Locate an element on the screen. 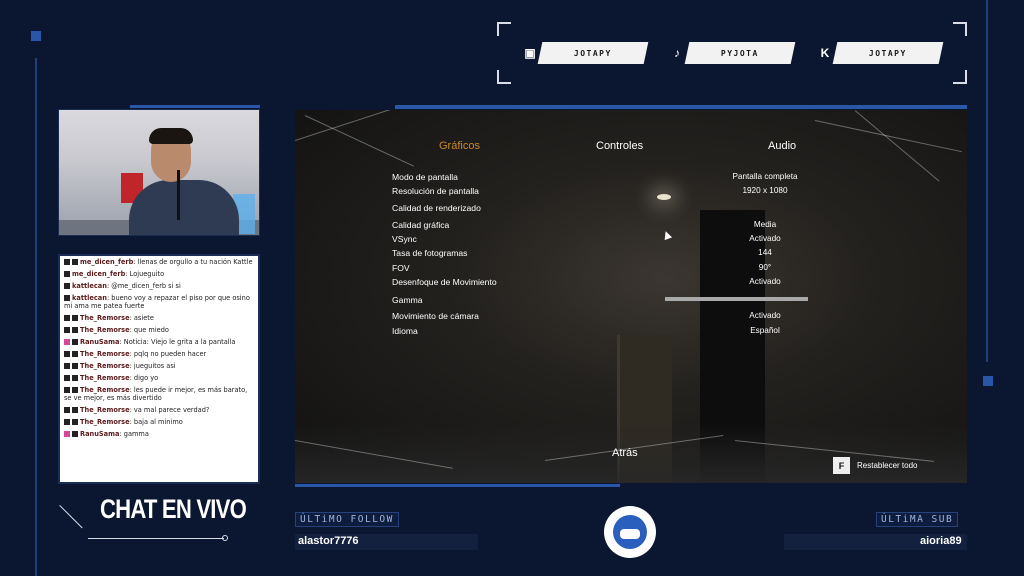  reset-all-button: F Restablecer todo is located at coordinates (875, 465).